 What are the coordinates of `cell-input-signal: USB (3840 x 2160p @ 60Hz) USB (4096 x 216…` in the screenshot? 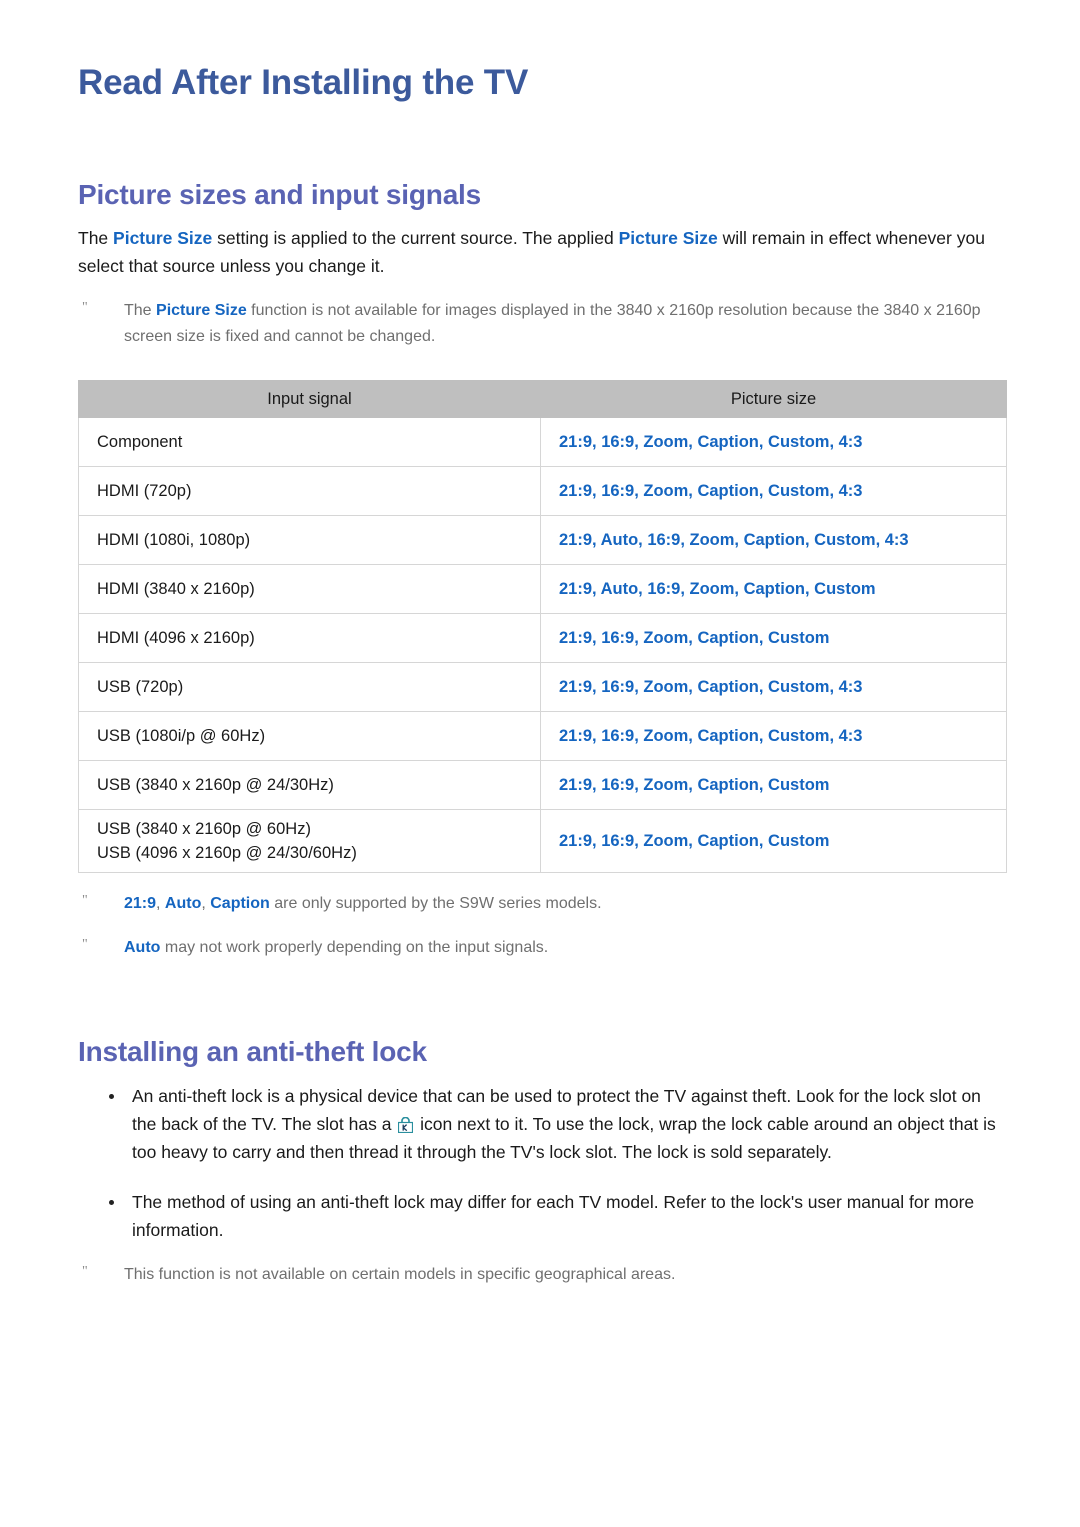 It's located at (309, 840).